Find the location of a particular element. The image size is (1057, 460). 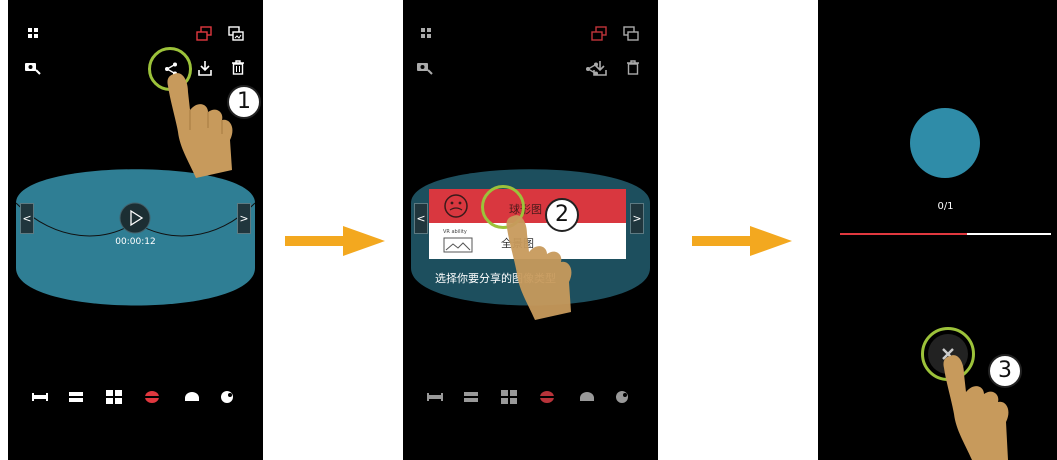

progress-fill is located at coordinates (903, 234).